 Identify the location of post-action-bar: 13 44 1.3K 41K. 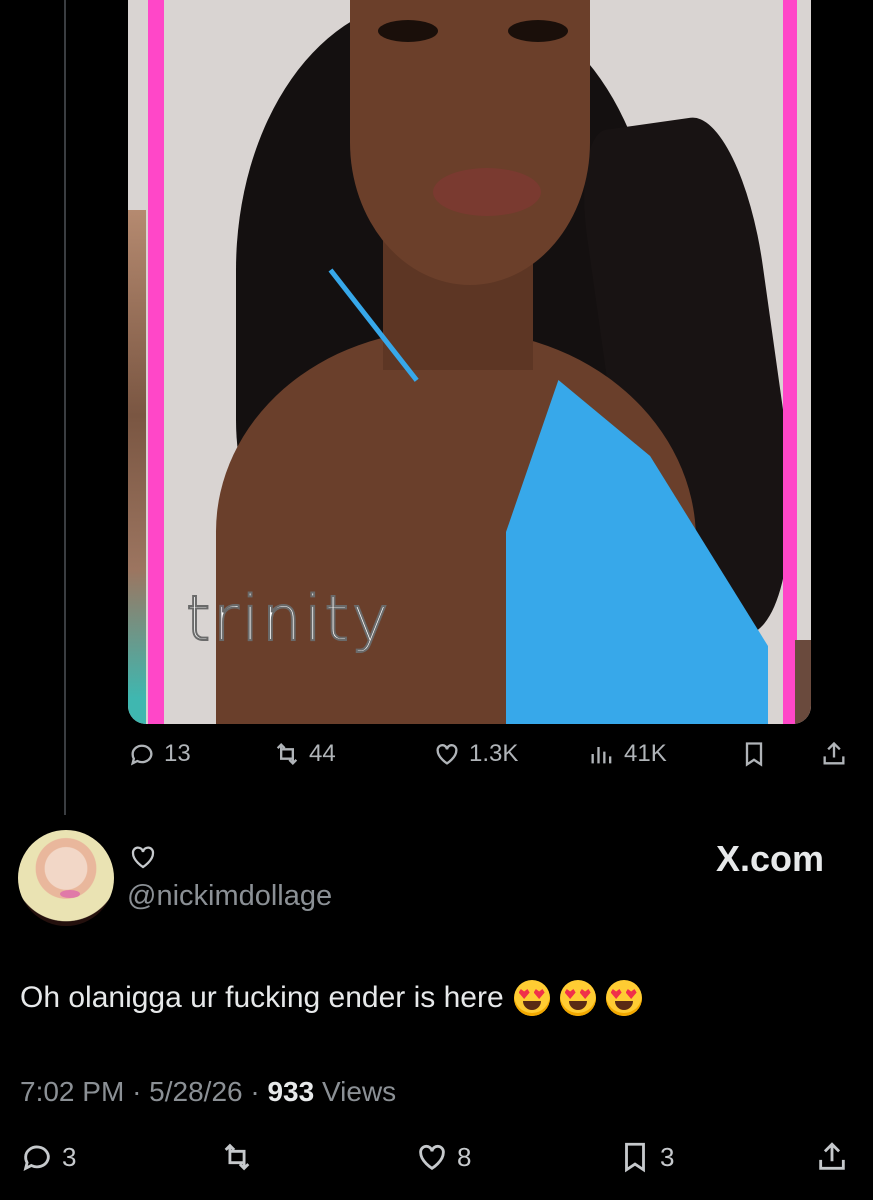
(493, 760).